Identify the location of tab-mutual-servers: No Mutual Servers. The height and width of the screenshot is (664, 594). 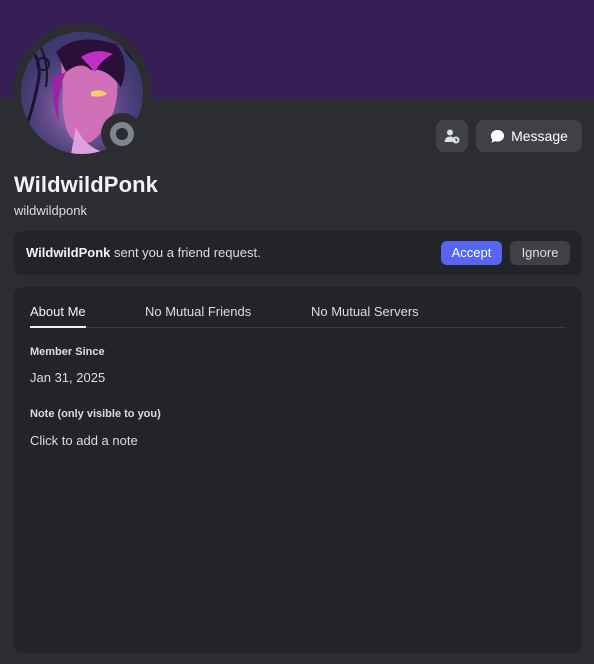
(365, 315).